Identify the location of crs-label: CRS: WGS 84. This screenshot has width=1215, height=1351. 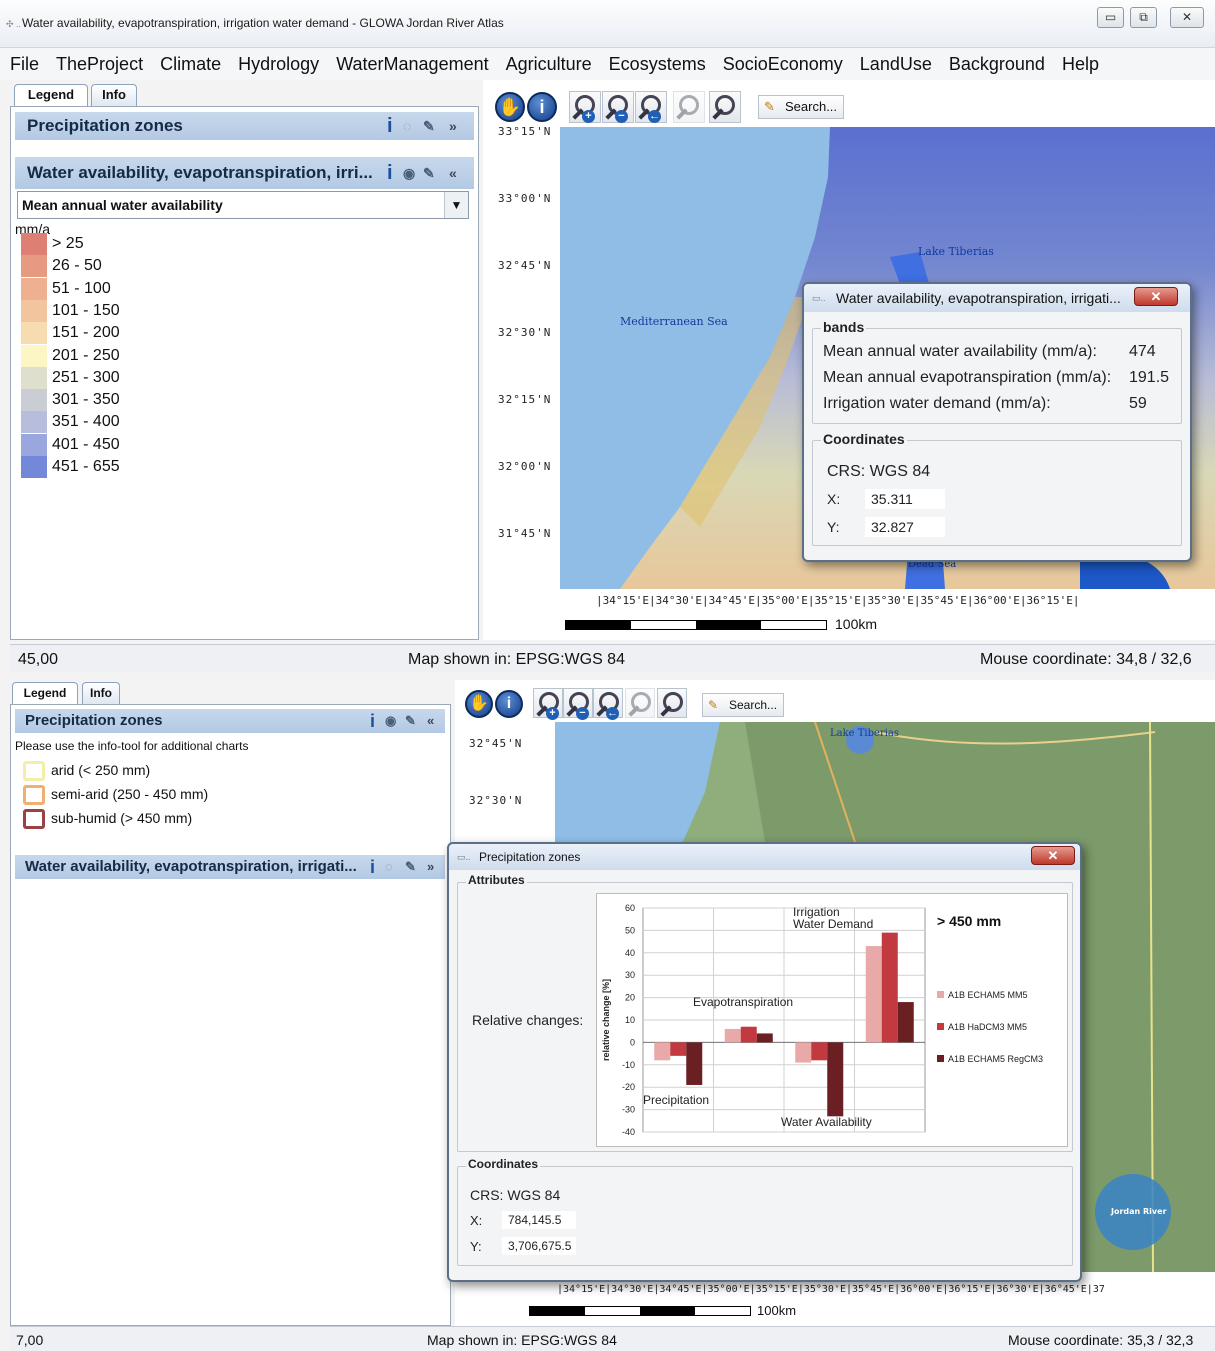
(879, 471).